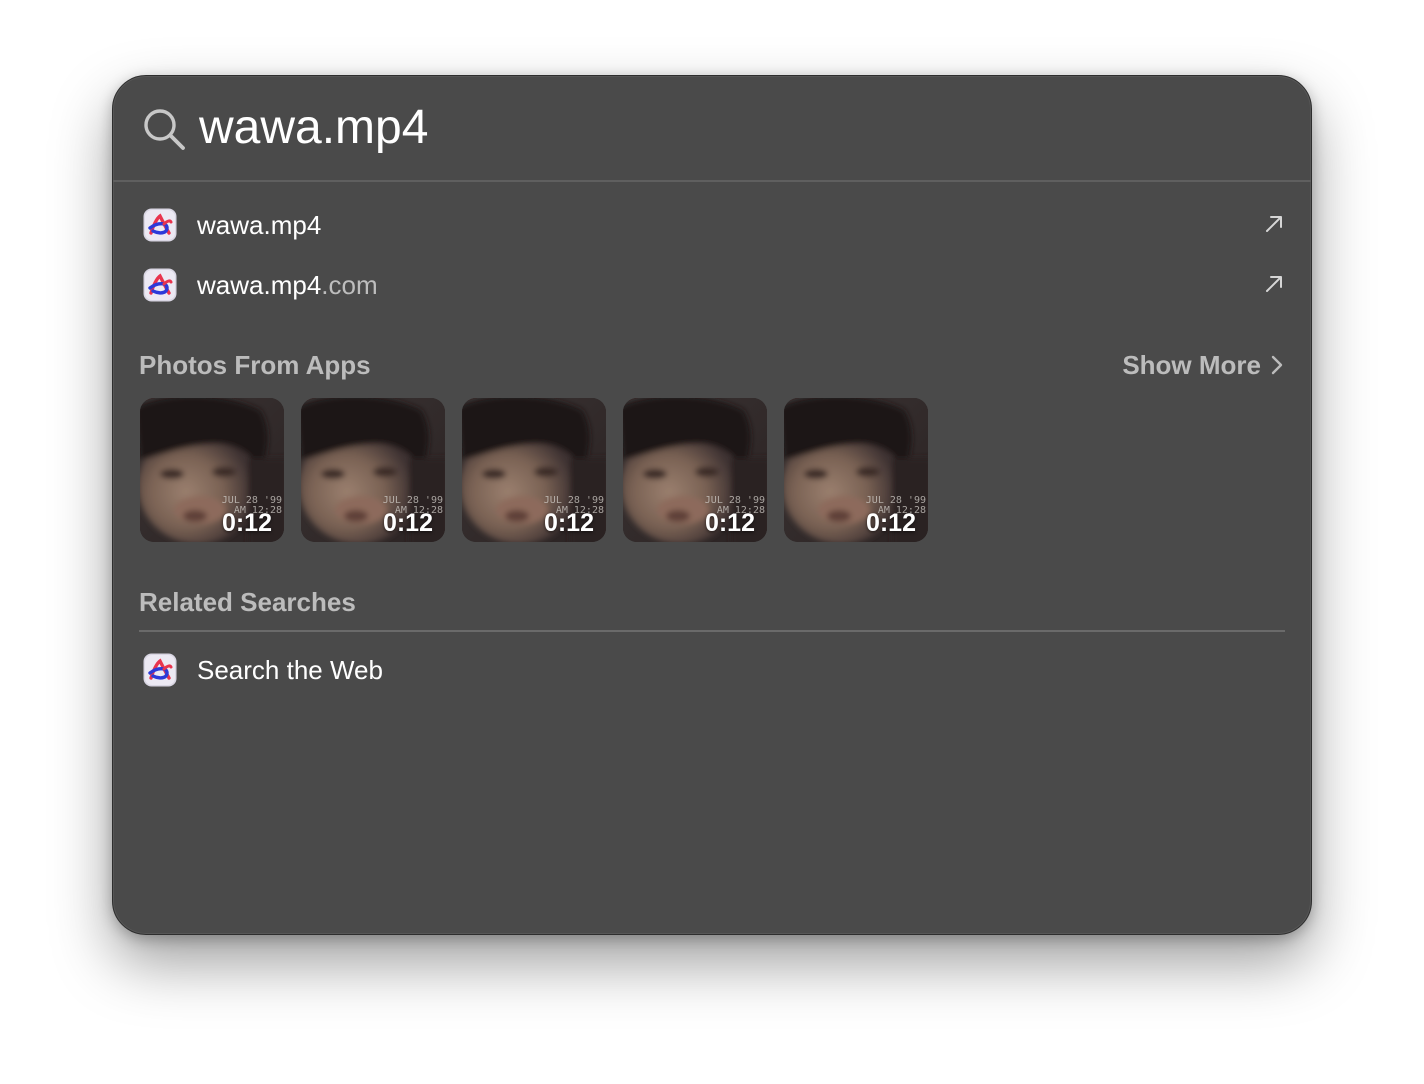 This screenshot has width=1424, height=1084. Describe the element at coordinates (247, 602) in the screenshot. I see `related-searches-title: Related Searches` at that location.